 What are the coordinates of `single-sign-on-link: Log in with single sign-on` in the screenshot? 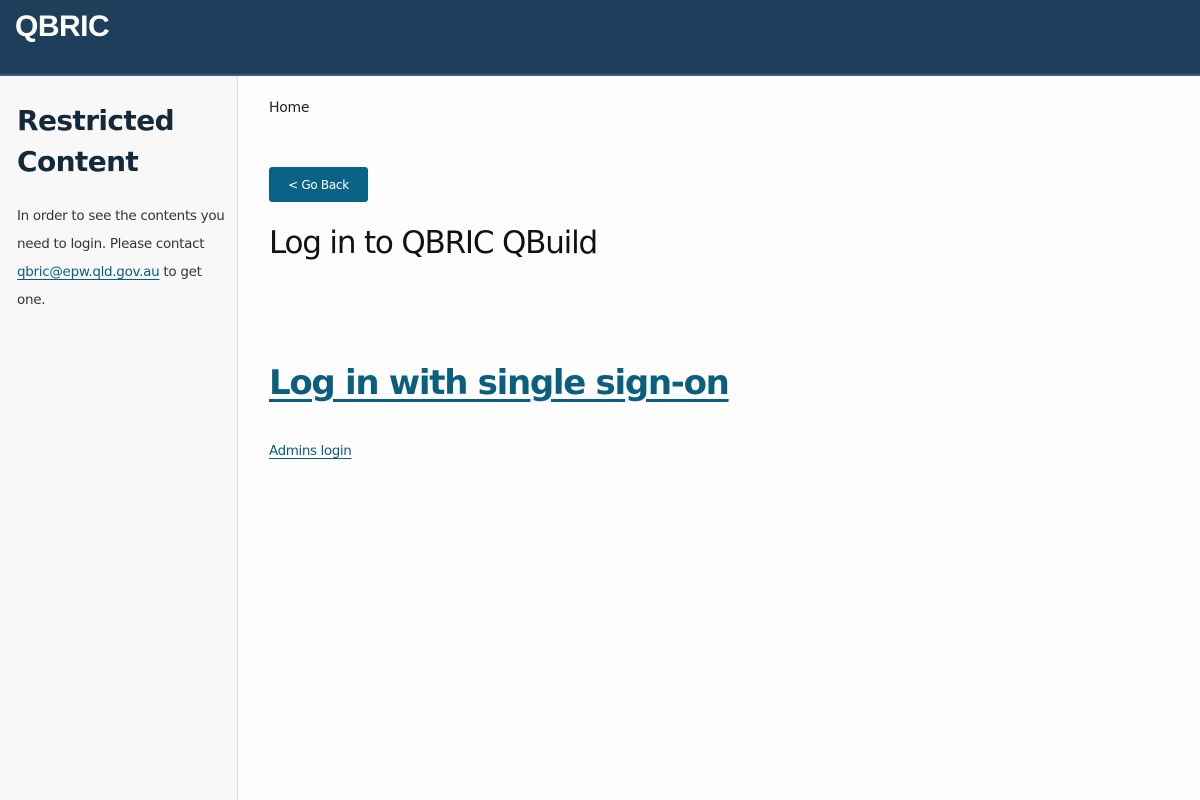 It's located at (499, 383).